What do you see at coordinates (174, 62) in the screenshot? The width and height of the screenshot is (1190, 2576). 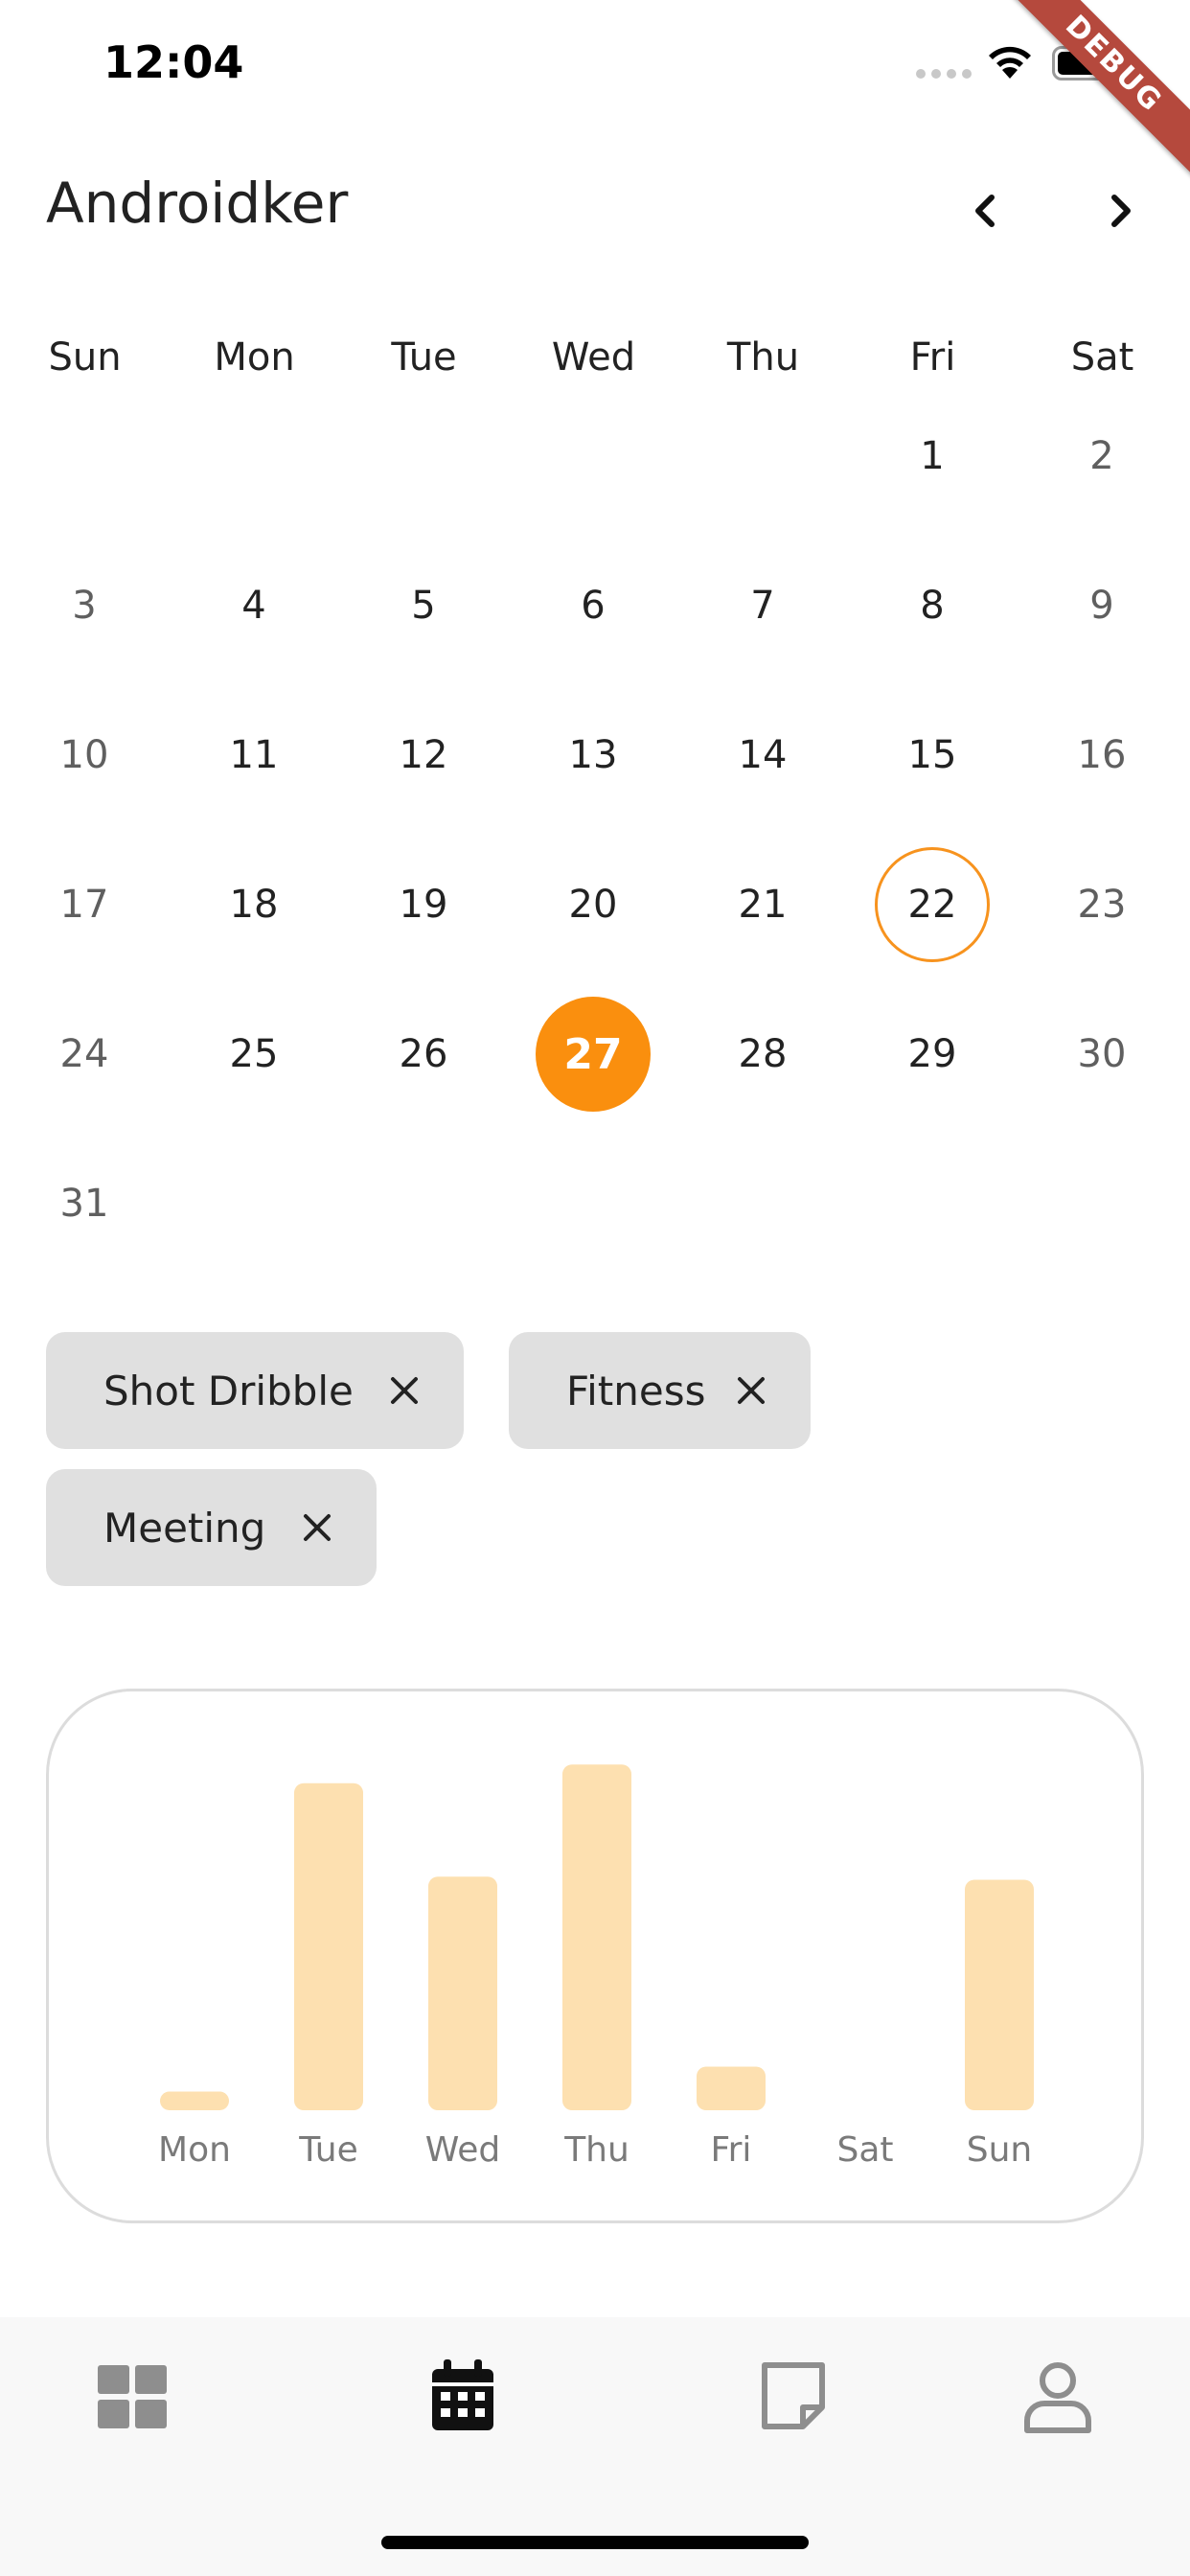 I see `status-time: 12:04` at bounding box center [174, 62].